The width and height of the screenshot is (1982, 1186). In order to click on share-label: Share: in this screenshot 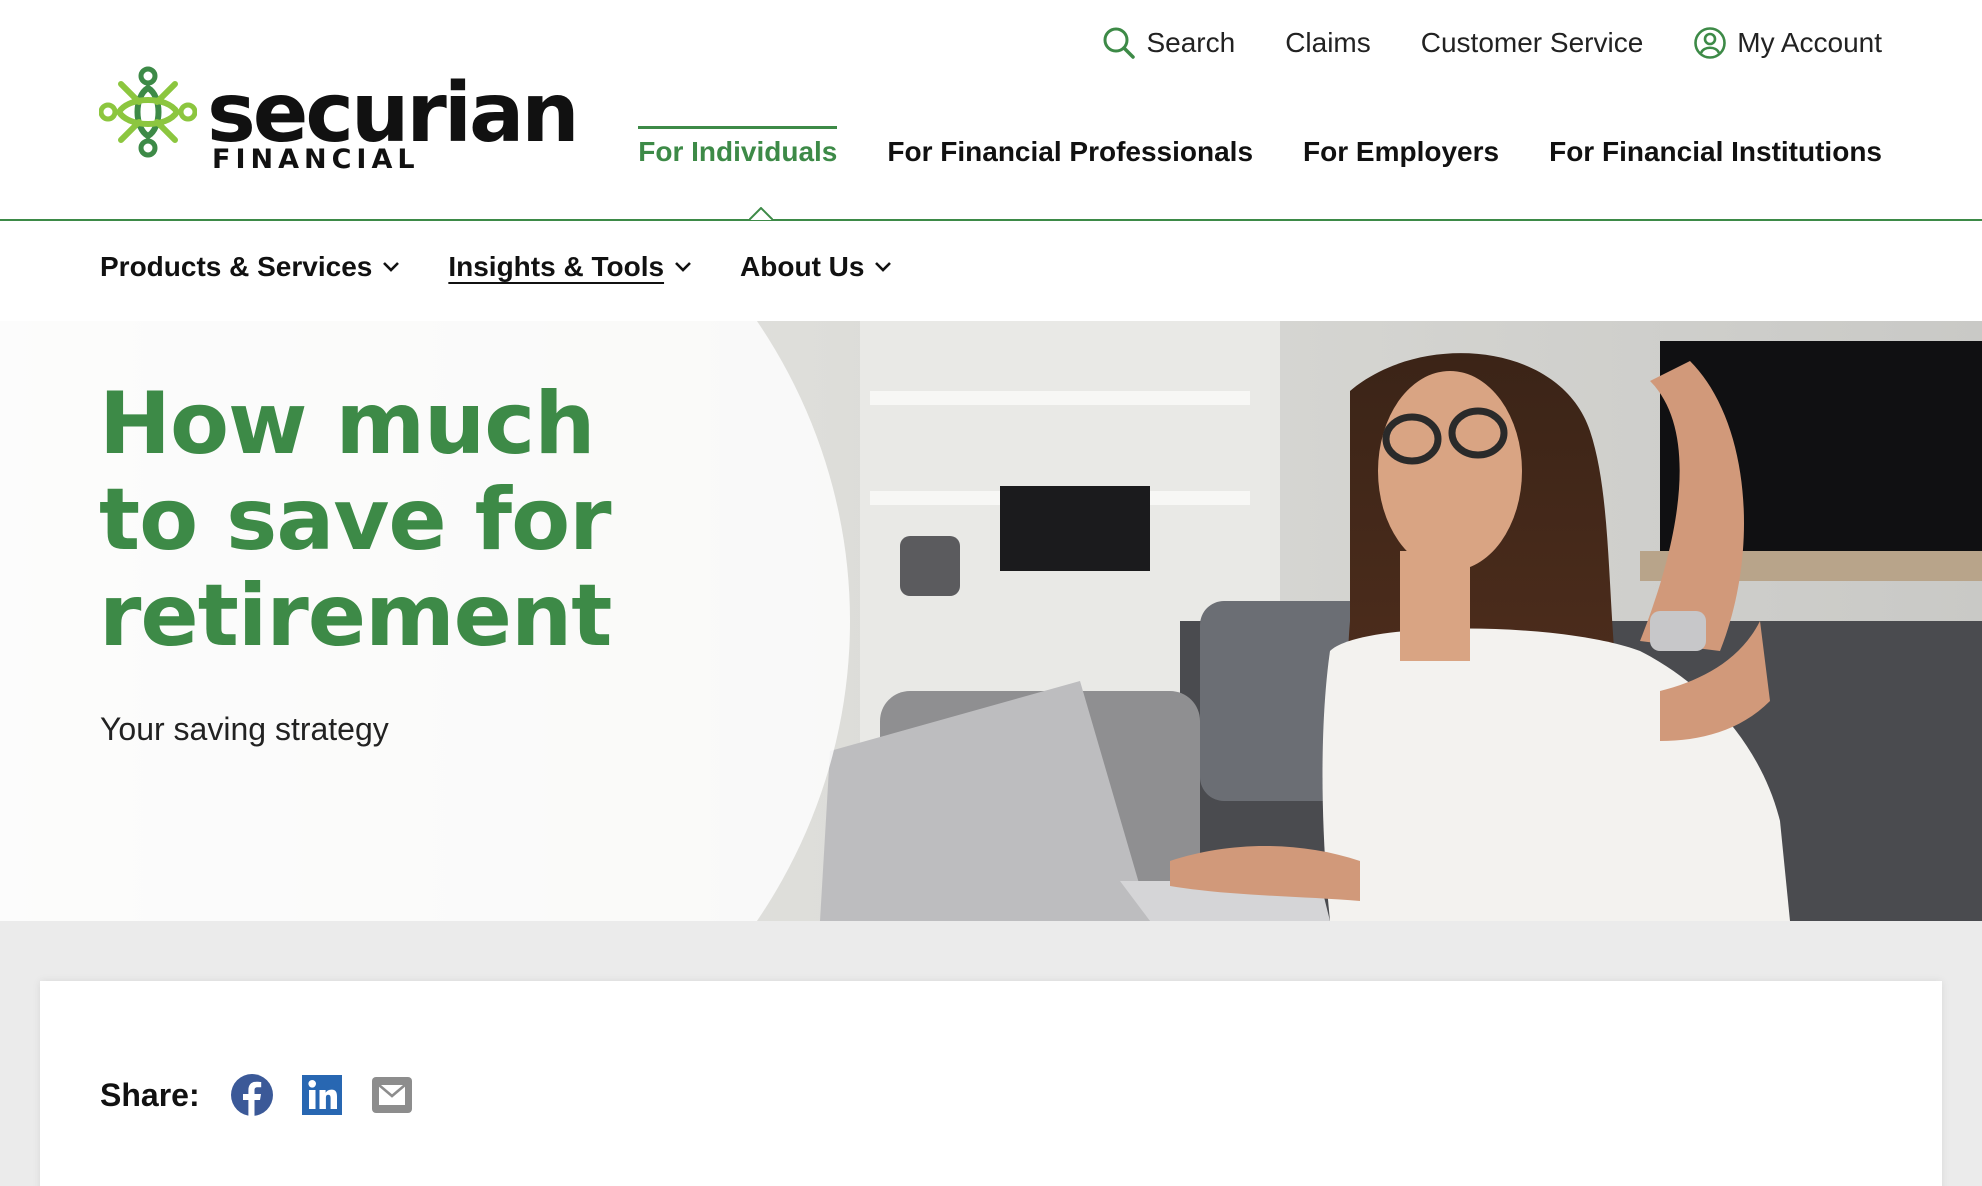, I will do `click(150, 1094)`.